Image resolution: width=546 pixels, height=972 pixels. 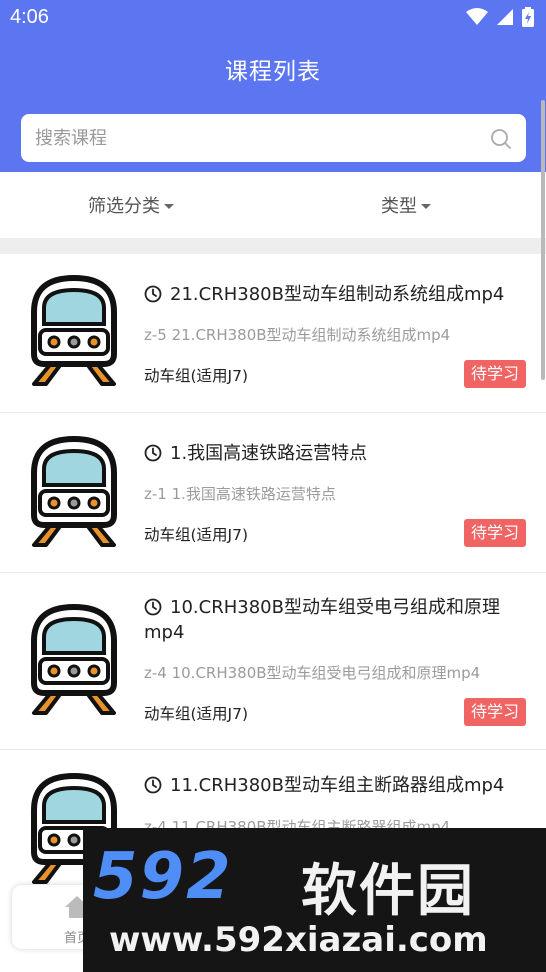 I want to click on signal-icon, so click(x=505, y=17).